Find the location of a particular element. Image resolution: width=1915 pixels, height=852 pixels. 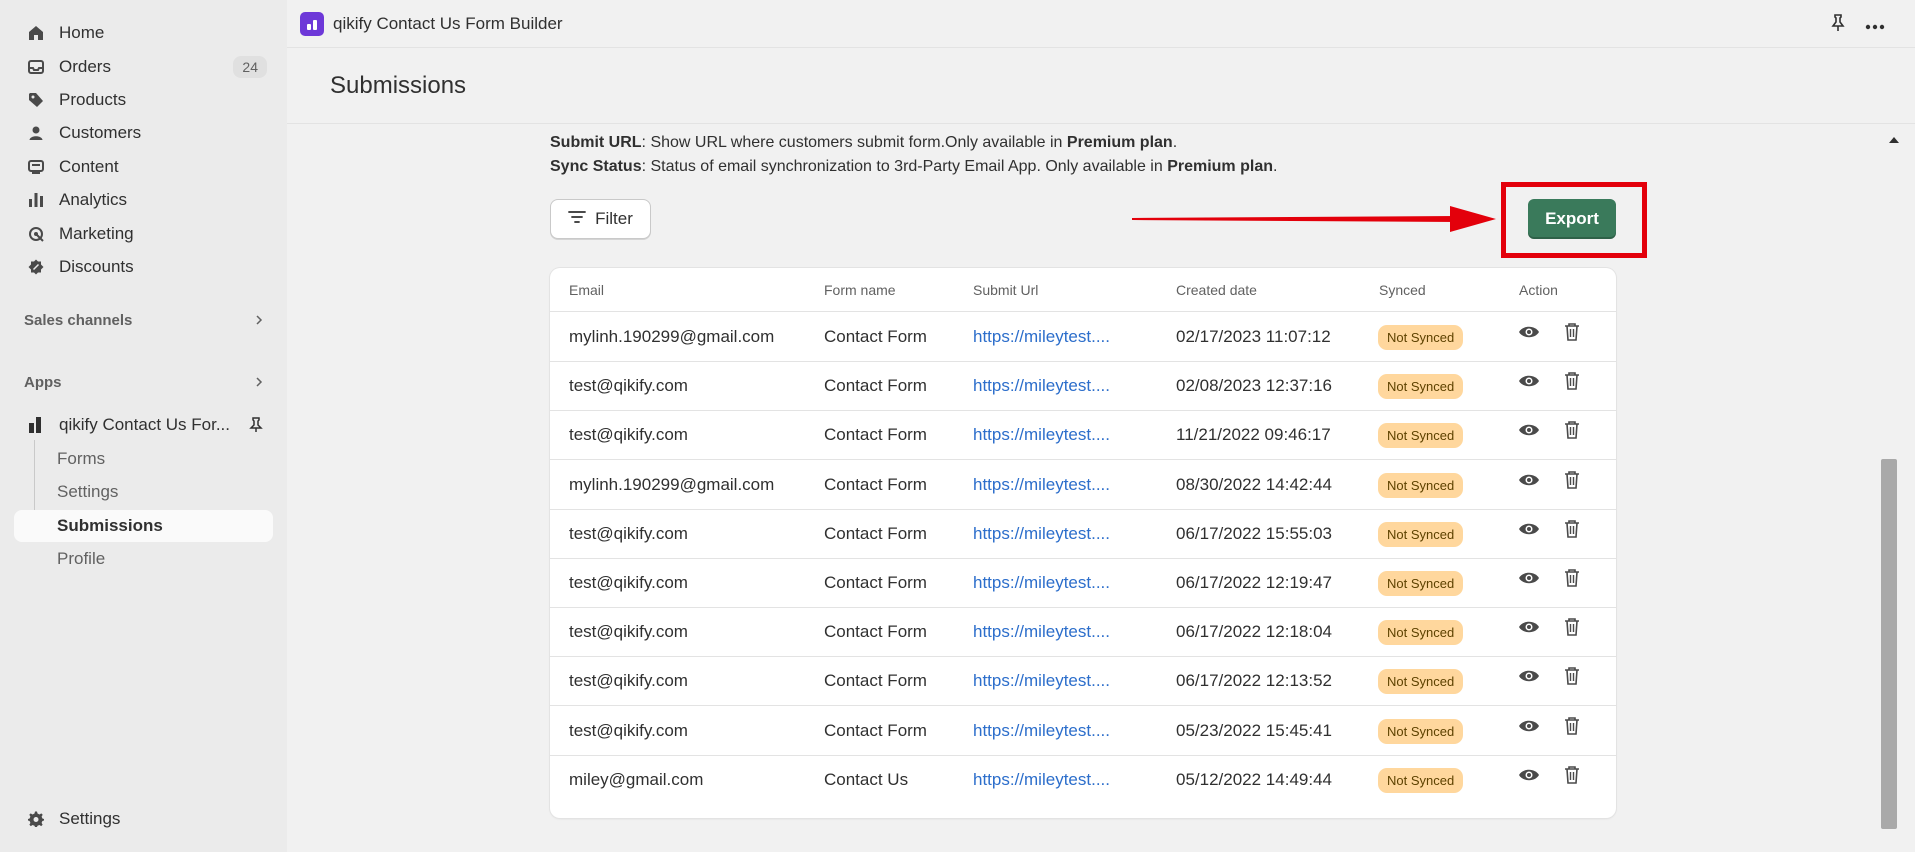

nav-label: Discounts is located at coordinates (96, 266).